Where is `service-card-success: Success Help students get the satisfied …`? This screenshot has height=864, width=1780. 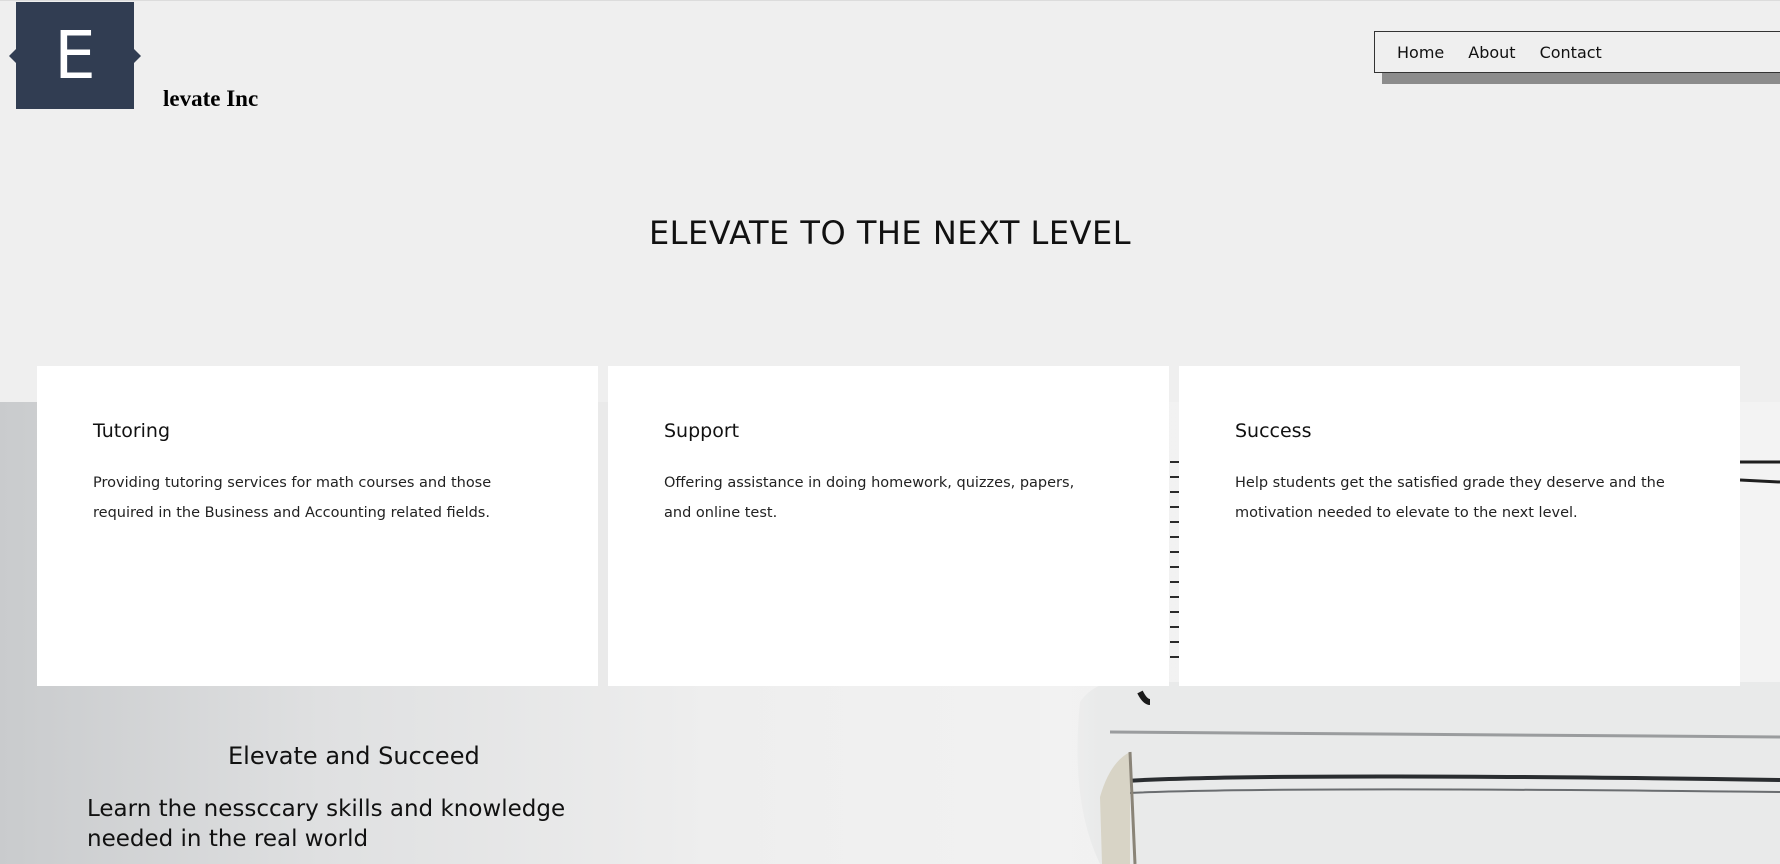
service-card-success: Success Help students get the satisfied … is located at coordinates (1459, 526).